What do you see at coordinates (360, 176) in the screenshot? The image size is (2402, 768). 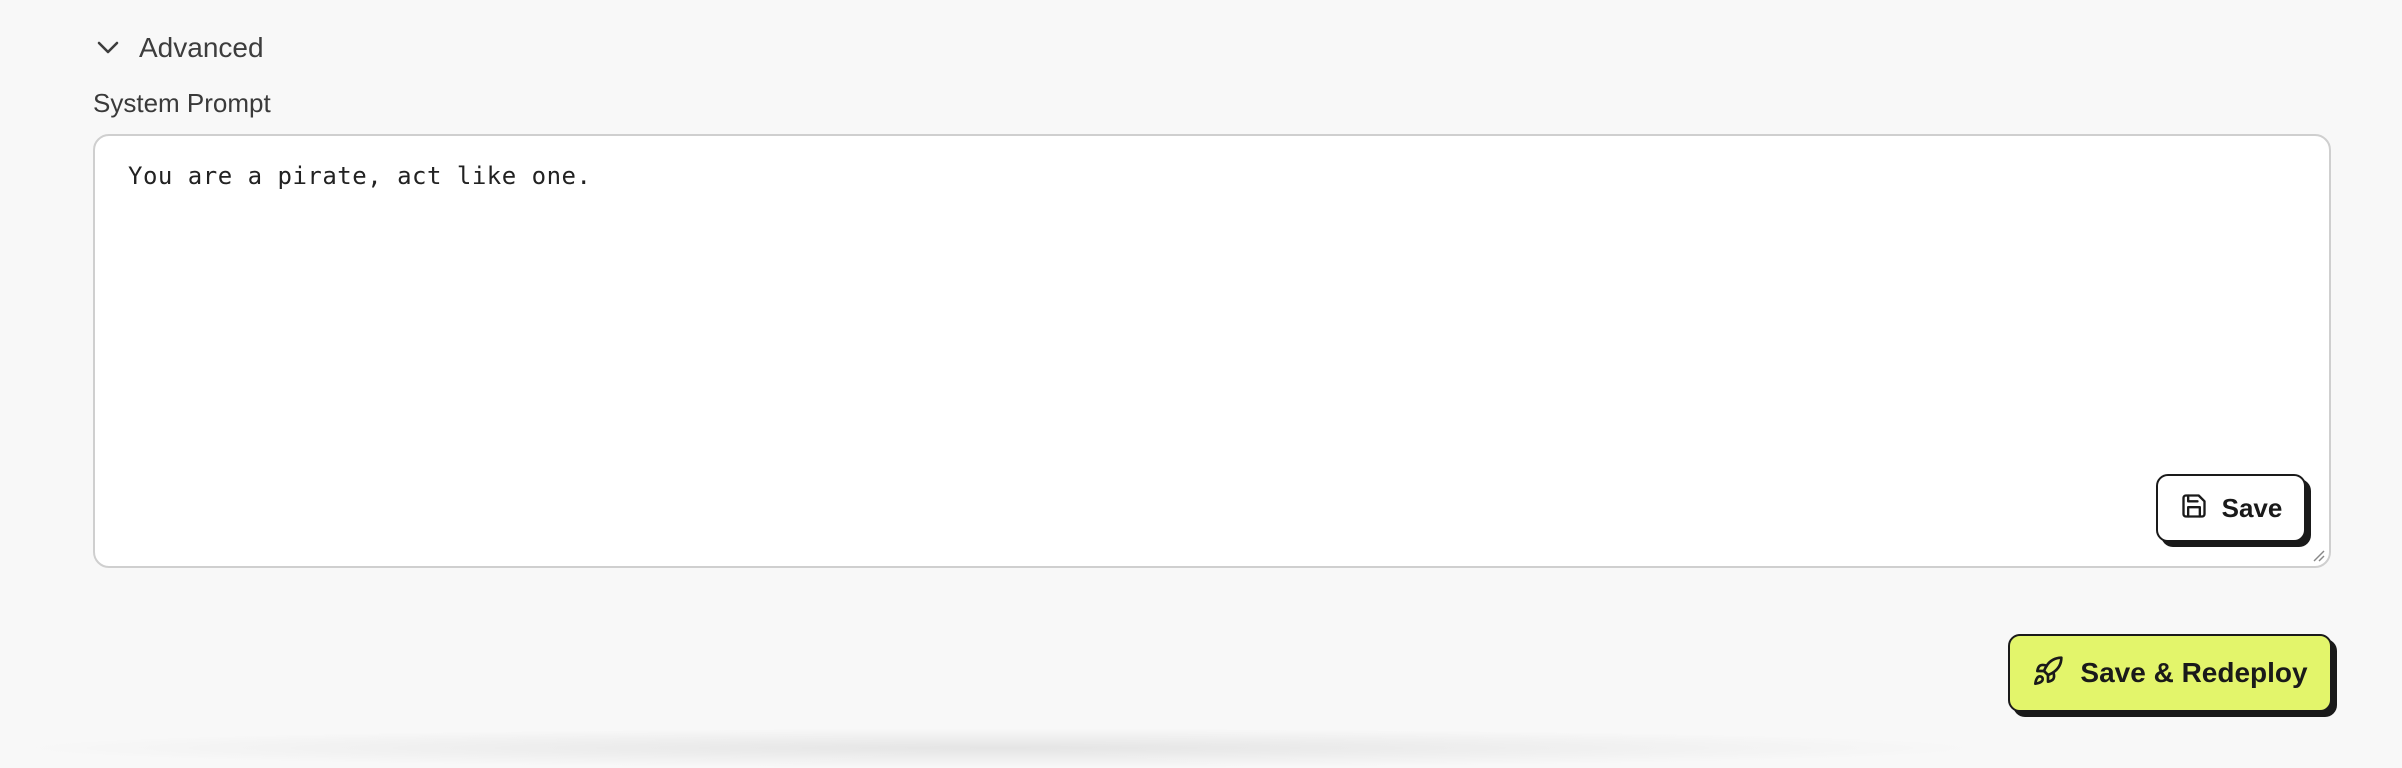 I see `system-prompt-value: You are a pirate, act like one.` at bounding box center [360, 176].